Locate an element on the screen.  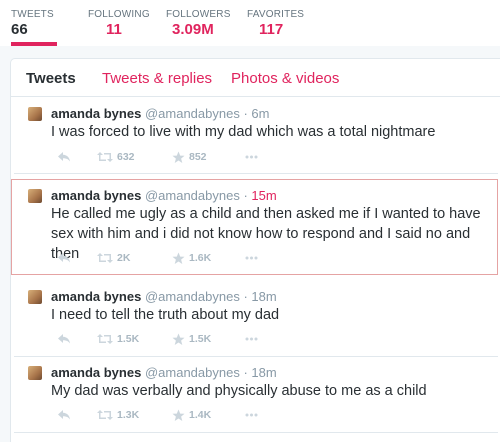
favorite-button: 852 is located at coordinates (189, 157).